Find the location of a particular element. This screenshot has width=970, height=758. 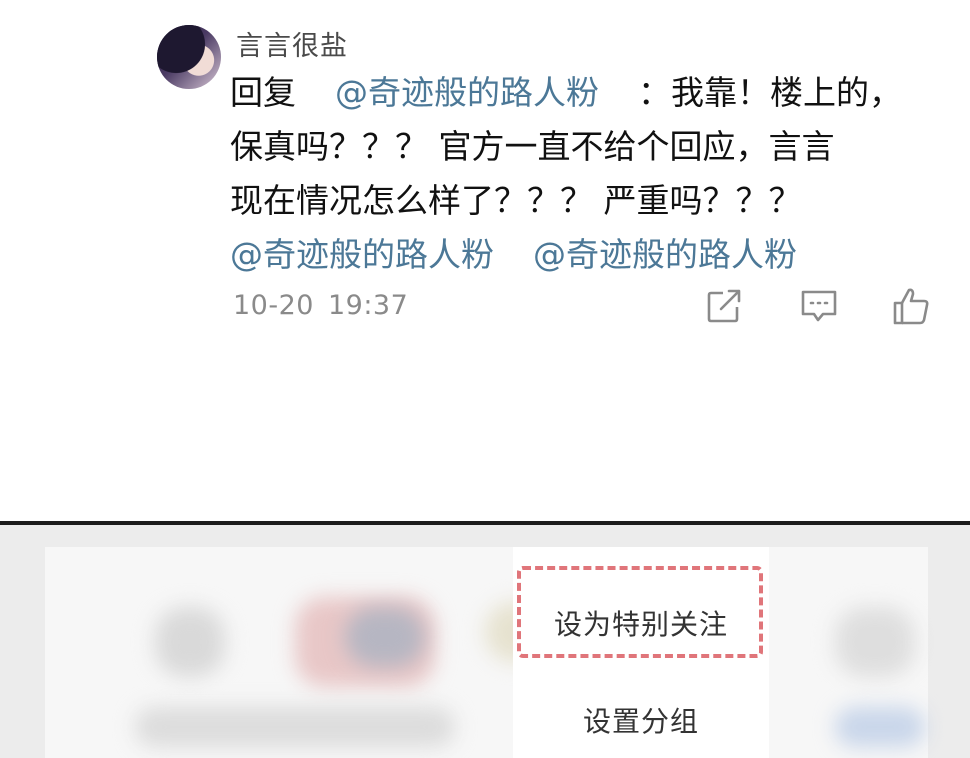

comment-date: 10-20 is located at coordinates (273, 305).